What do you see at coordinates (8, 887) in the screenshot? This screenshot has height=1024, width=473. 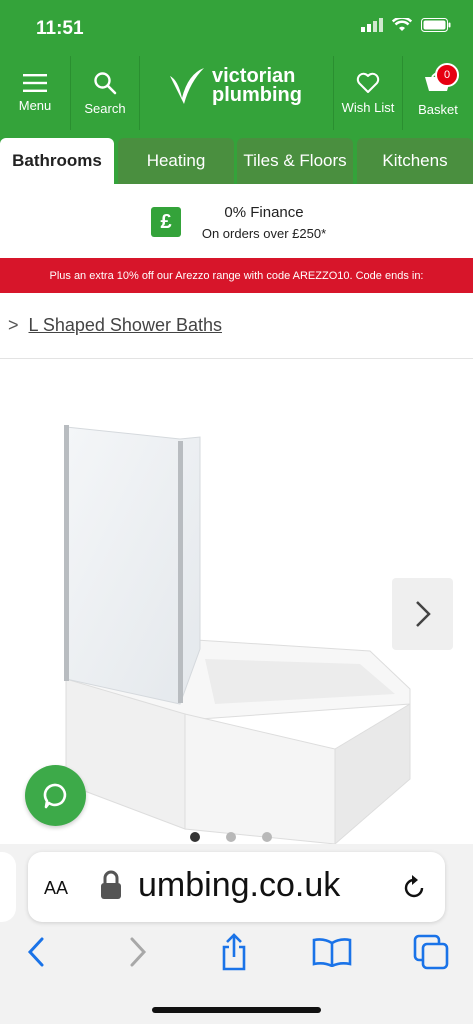 I see `previous-tab-address-bar` at bounding box center [8, 887].